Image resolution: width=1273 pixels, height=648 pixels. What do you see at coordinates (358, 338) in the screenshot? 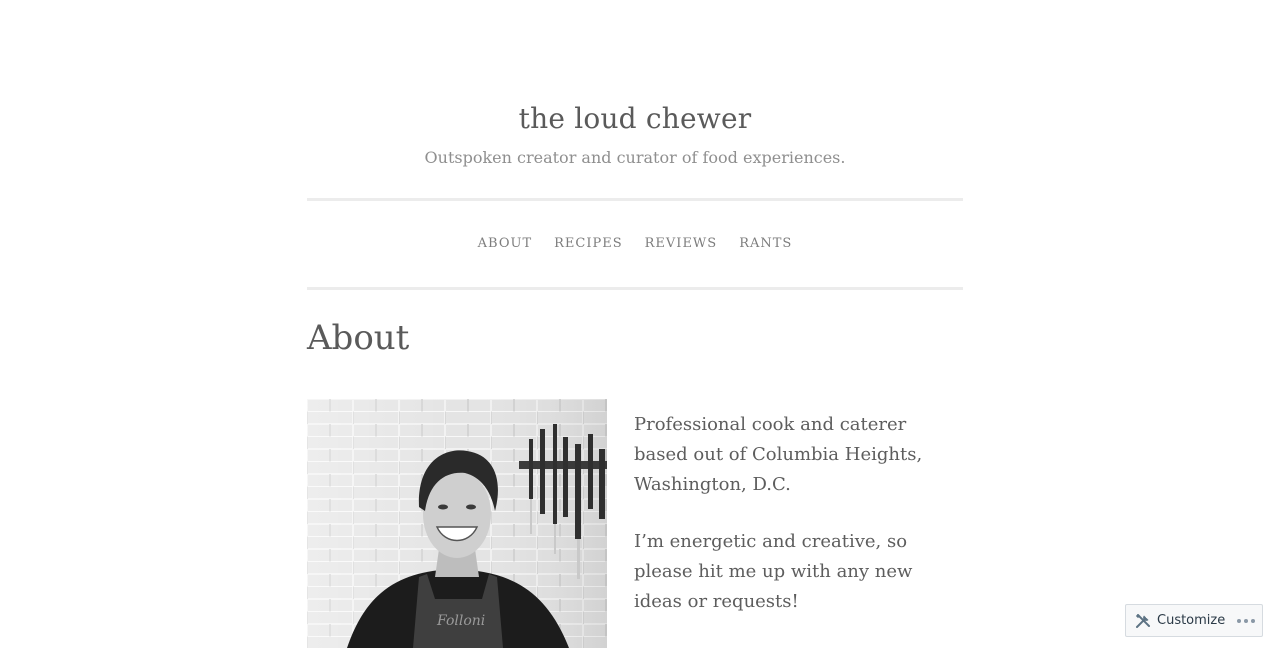
I see `page-title: About` at bounding box center [358, 338].